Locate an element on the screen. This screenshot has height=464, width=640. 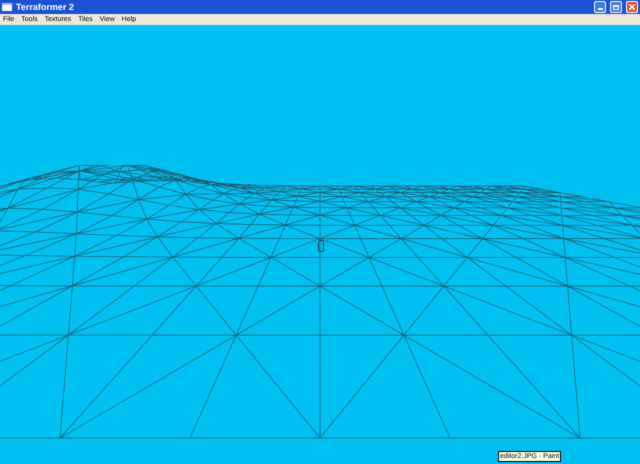
window-icon is located at coordinates (7, 7).